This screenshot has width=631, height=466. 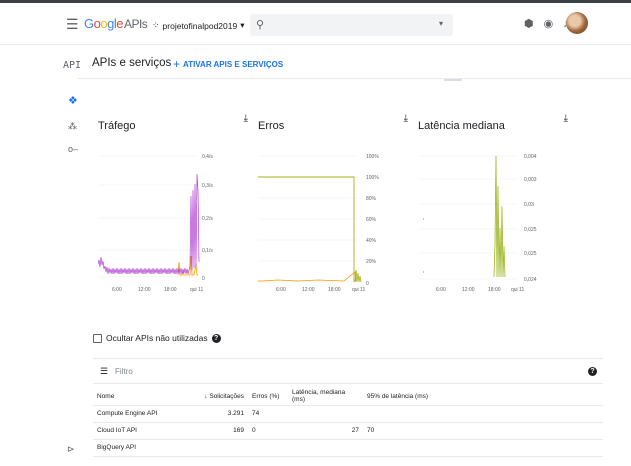 What do you see at coordinates (371, 220) in the screenshot?
I see `y-tick-label: 60%` at bounding box center [371, 220].